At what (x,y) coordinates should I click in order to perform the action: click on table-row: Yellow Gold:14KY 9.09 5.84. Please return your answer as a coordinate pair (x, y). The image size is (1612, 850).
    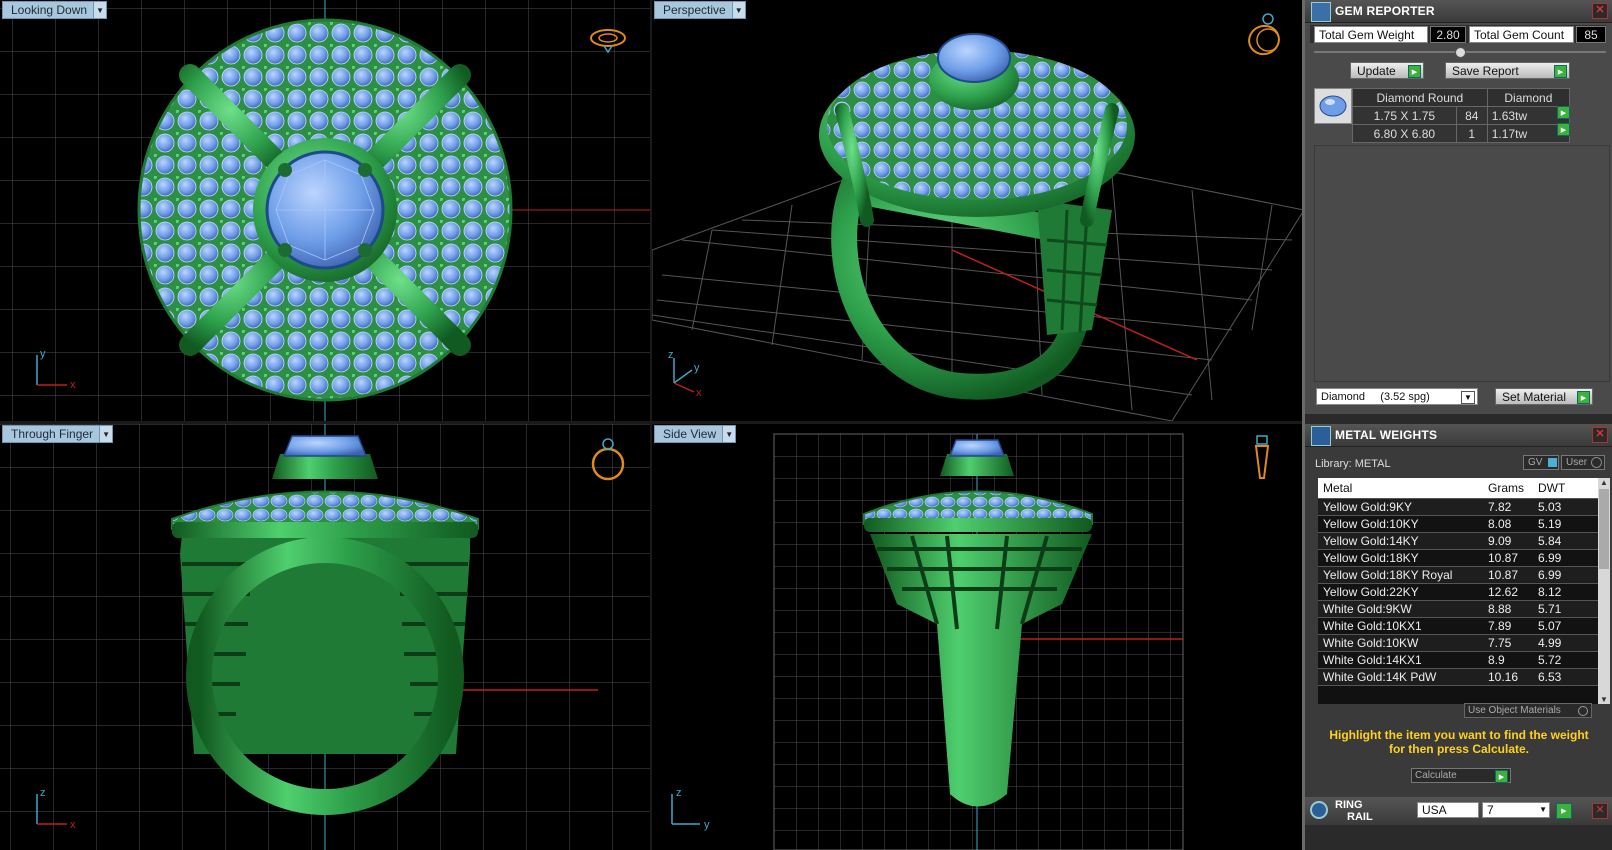
    Looking at the image, I should click on (1458, 541).